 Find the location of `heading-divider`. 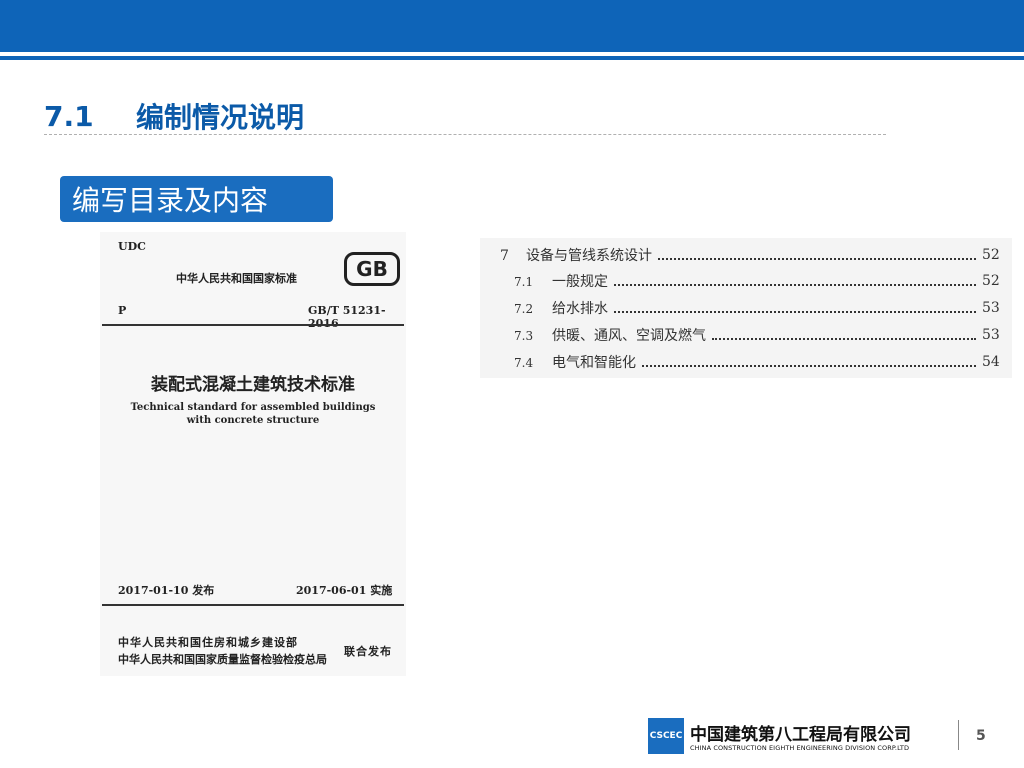

heading-divider is located at coordinates (465, 134).